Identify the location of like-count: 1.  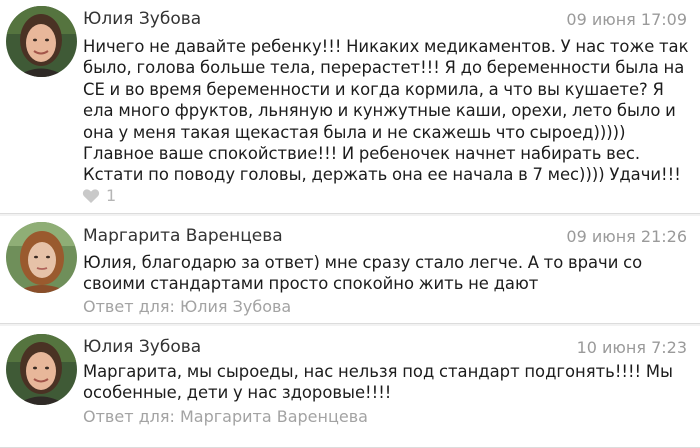
(111, 195).